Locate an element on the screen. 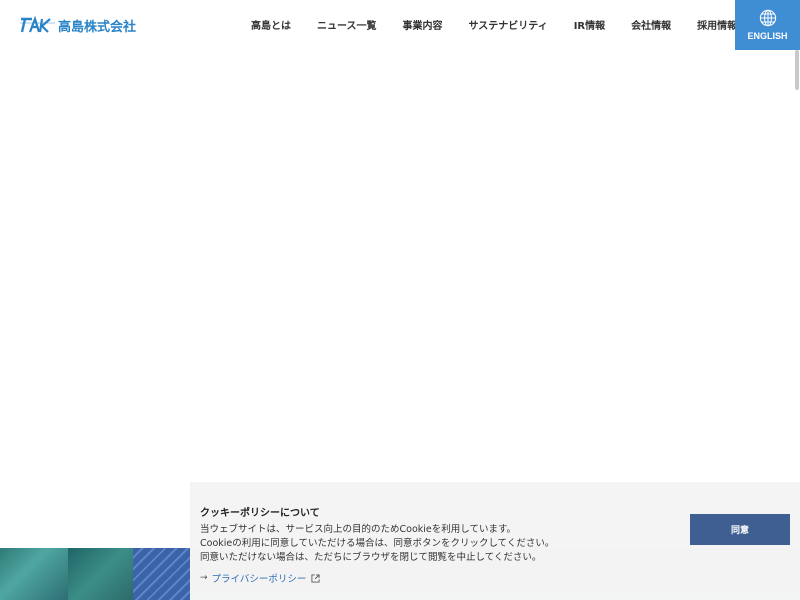 Image resolution: width=800 pixels, height=600 pixels. hero-image-circuit is located at coordinates (34, 574).